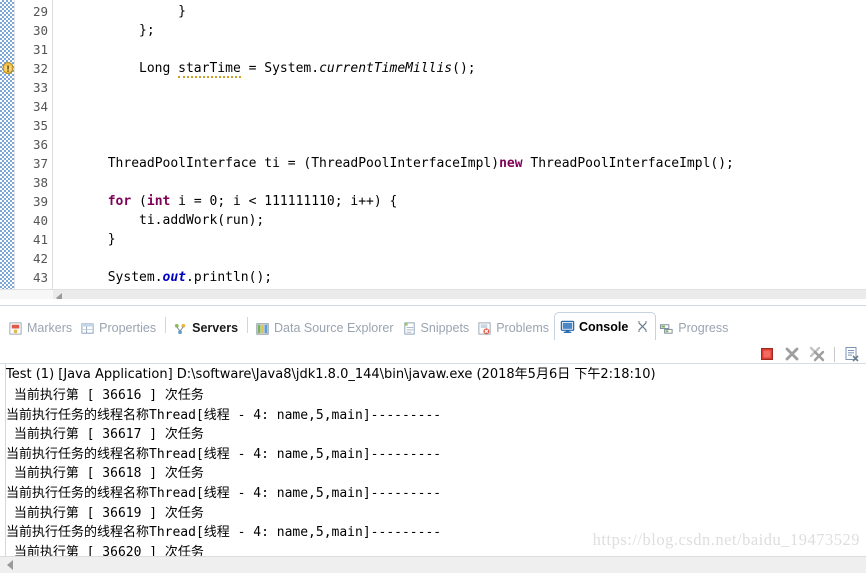  I want to click on remove-launch-button, so click(792, 354).